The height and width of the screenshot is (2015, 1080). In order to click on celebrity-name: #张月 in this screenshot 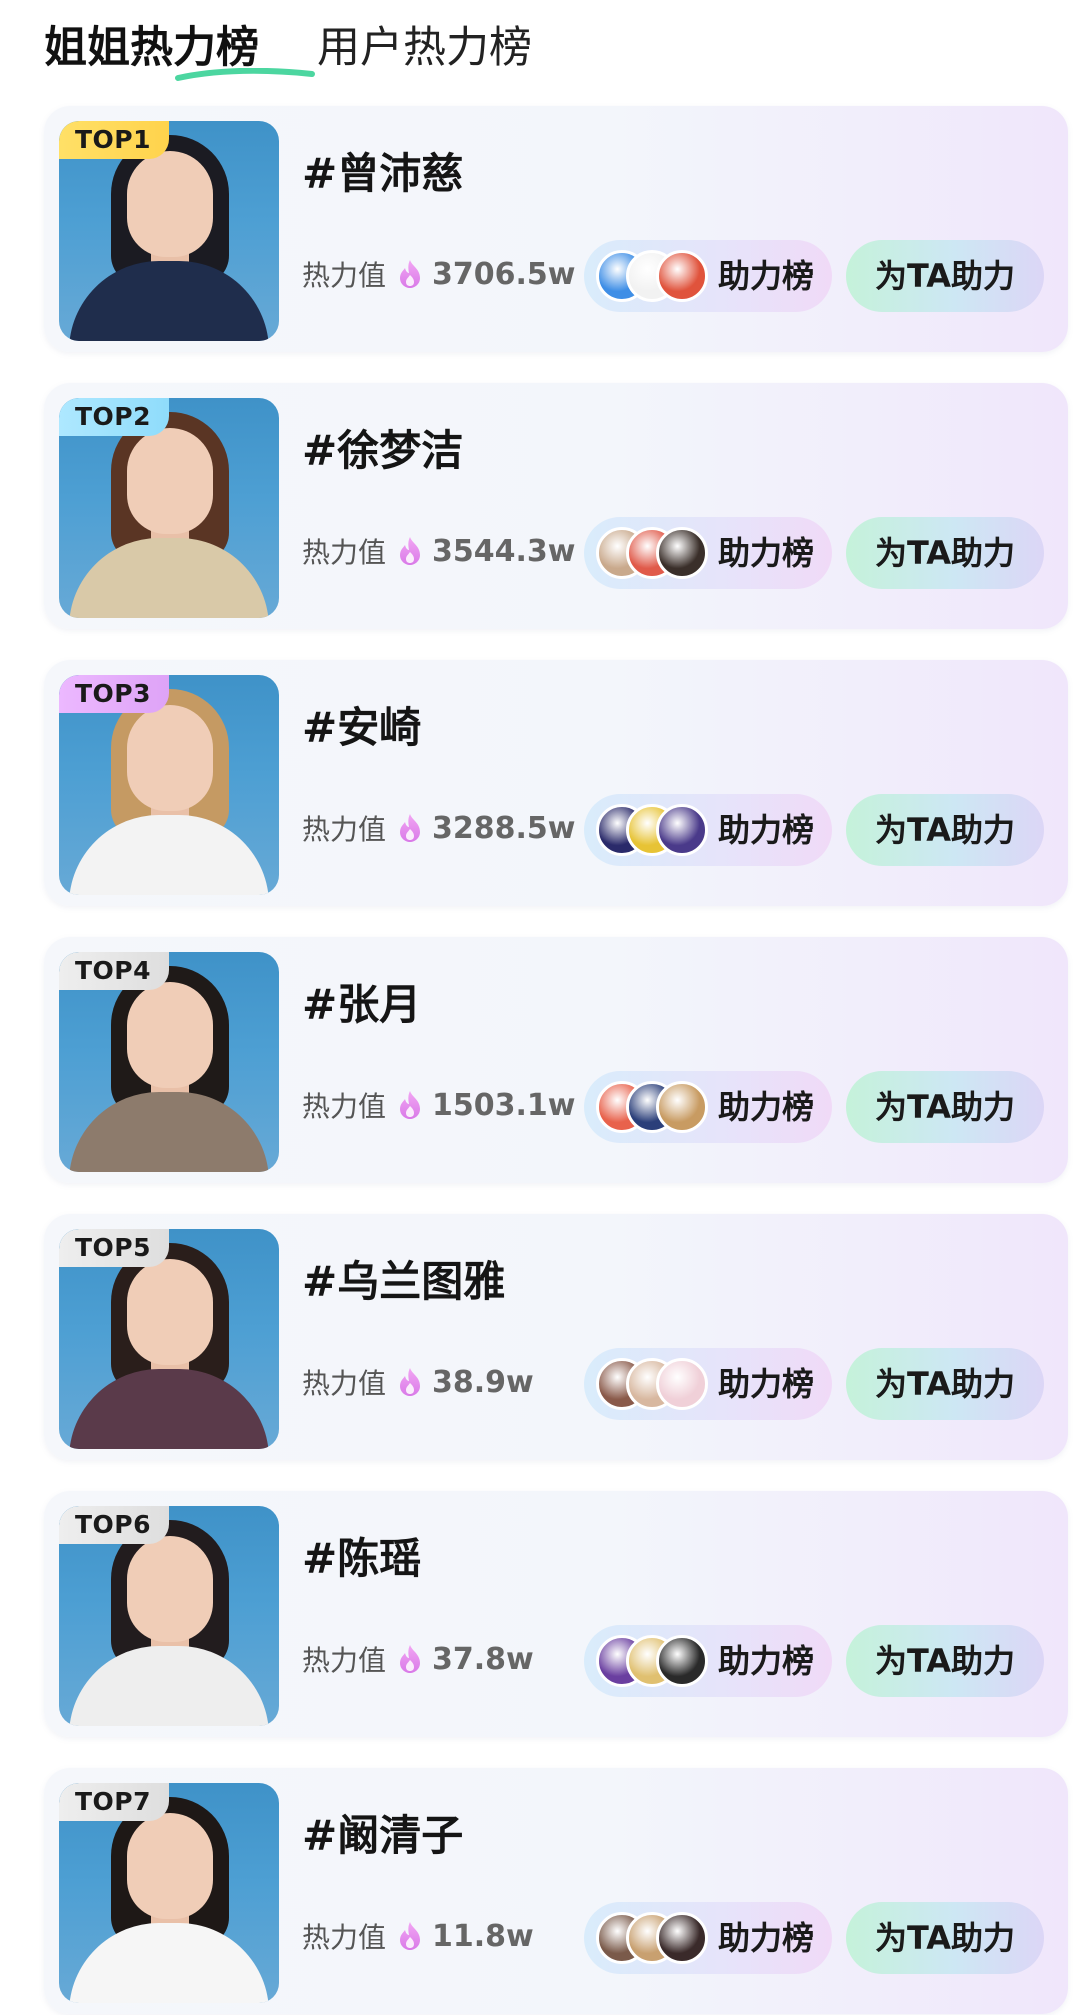, I will do `click(361, 1005)`.